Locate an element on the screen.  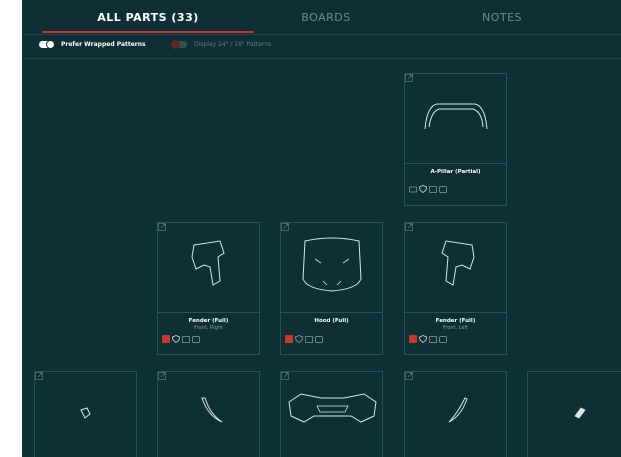
tab-bar: ALL PARTS (33) BOARDS NOTES is located at coordinates (321, 17).